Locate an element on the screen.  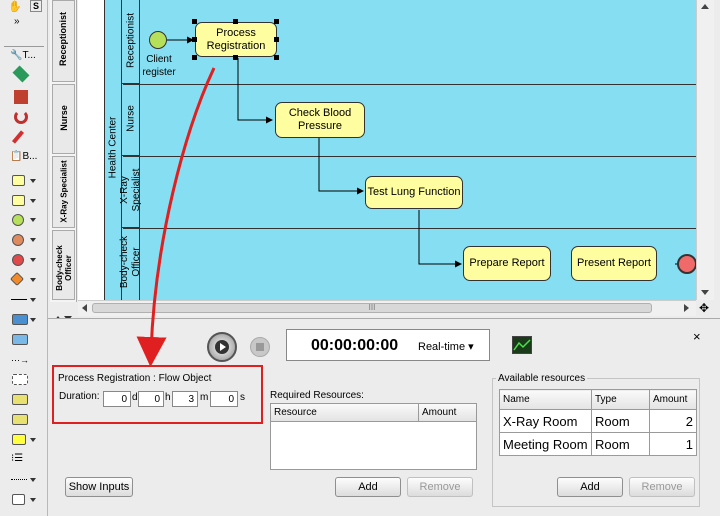
table-row: X-Ray Room Room 2 is located at coordinates (598, 421).